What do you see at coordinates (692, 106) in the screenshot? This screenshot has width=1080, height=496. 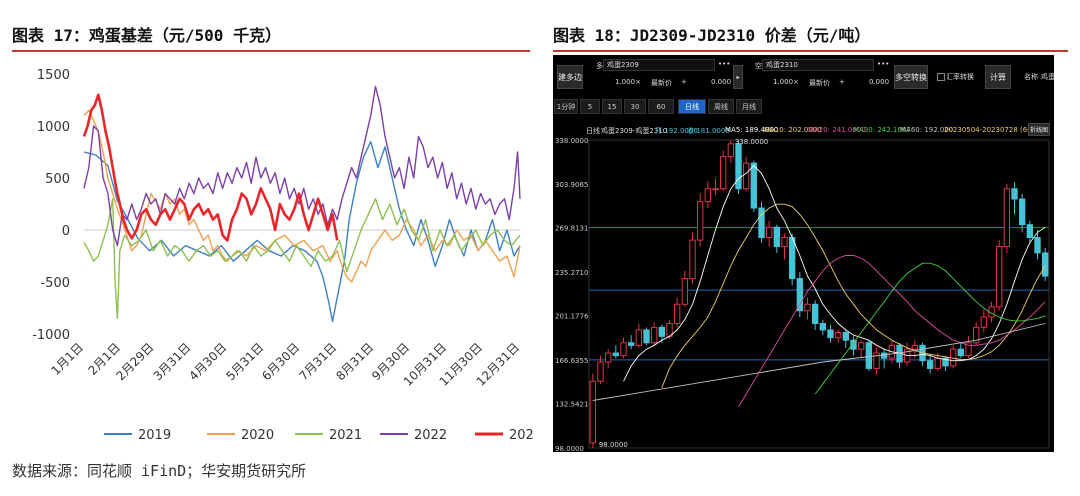 I see `tab-5: 日线` at bounding box center [692, 106].